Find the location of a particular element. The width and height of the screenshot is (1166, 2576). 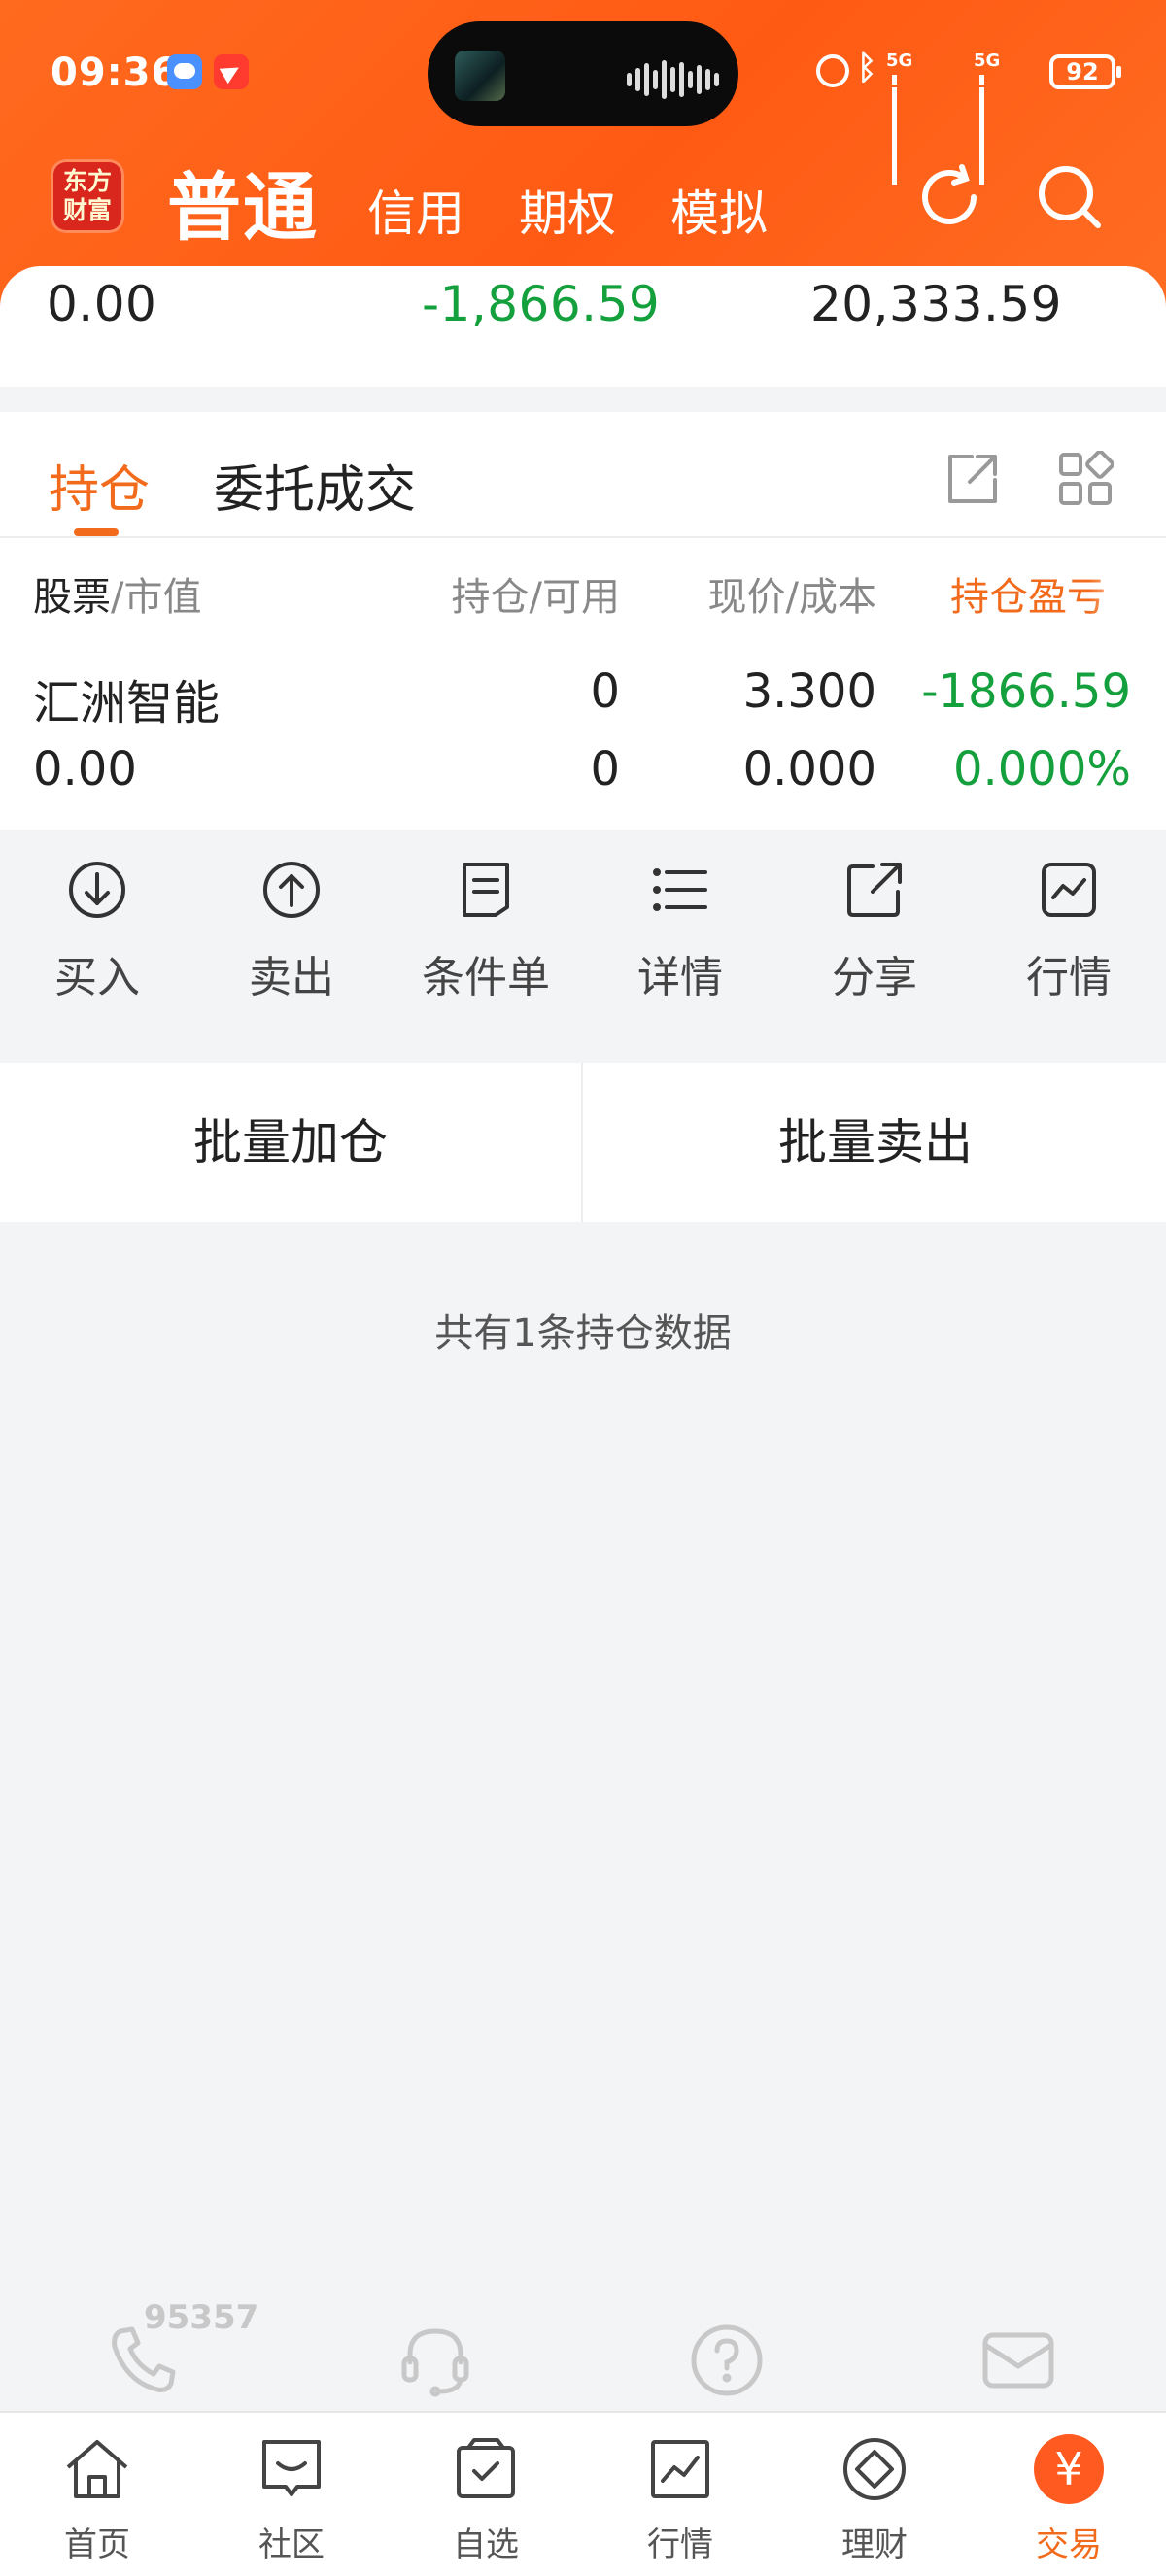

help-button is located at coordinates (727, 2362).